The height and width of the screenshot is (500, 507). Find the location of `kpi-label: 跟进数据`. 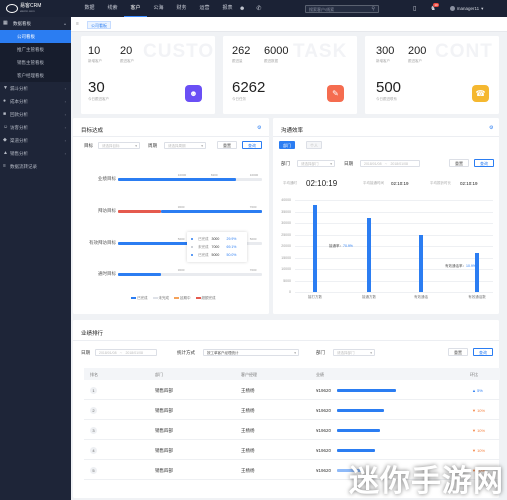

kpi-label: 跟进数据 is located at coordinates (271, 61).